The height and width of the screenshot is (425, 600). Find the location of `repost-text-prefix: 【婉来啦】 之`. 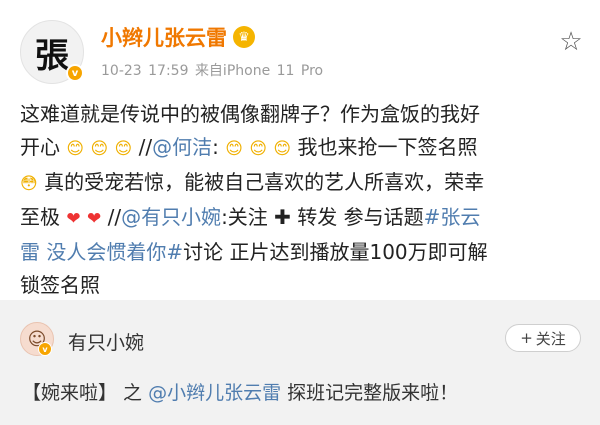

repost-text-prefix: 【婉来啦】 之 is located at coordinates (85, 393).